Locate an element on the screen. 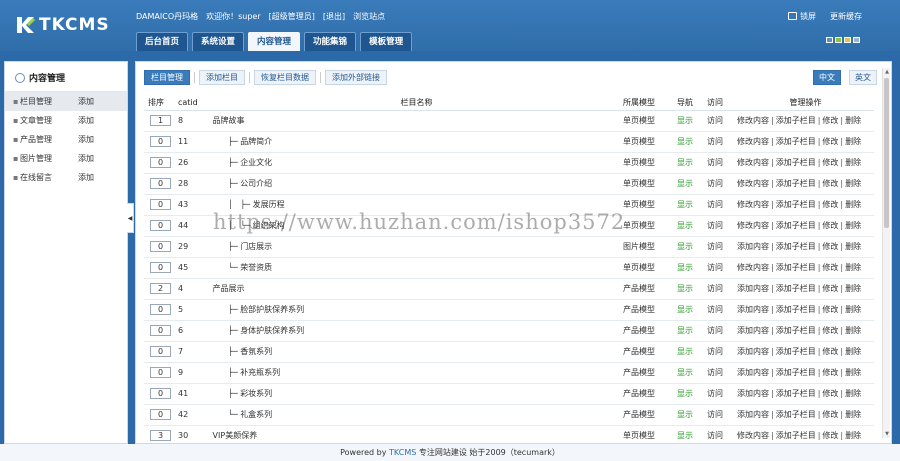 This screenshot has height=461, width=900. order-input: 1 is located at coordinates (160, 120).